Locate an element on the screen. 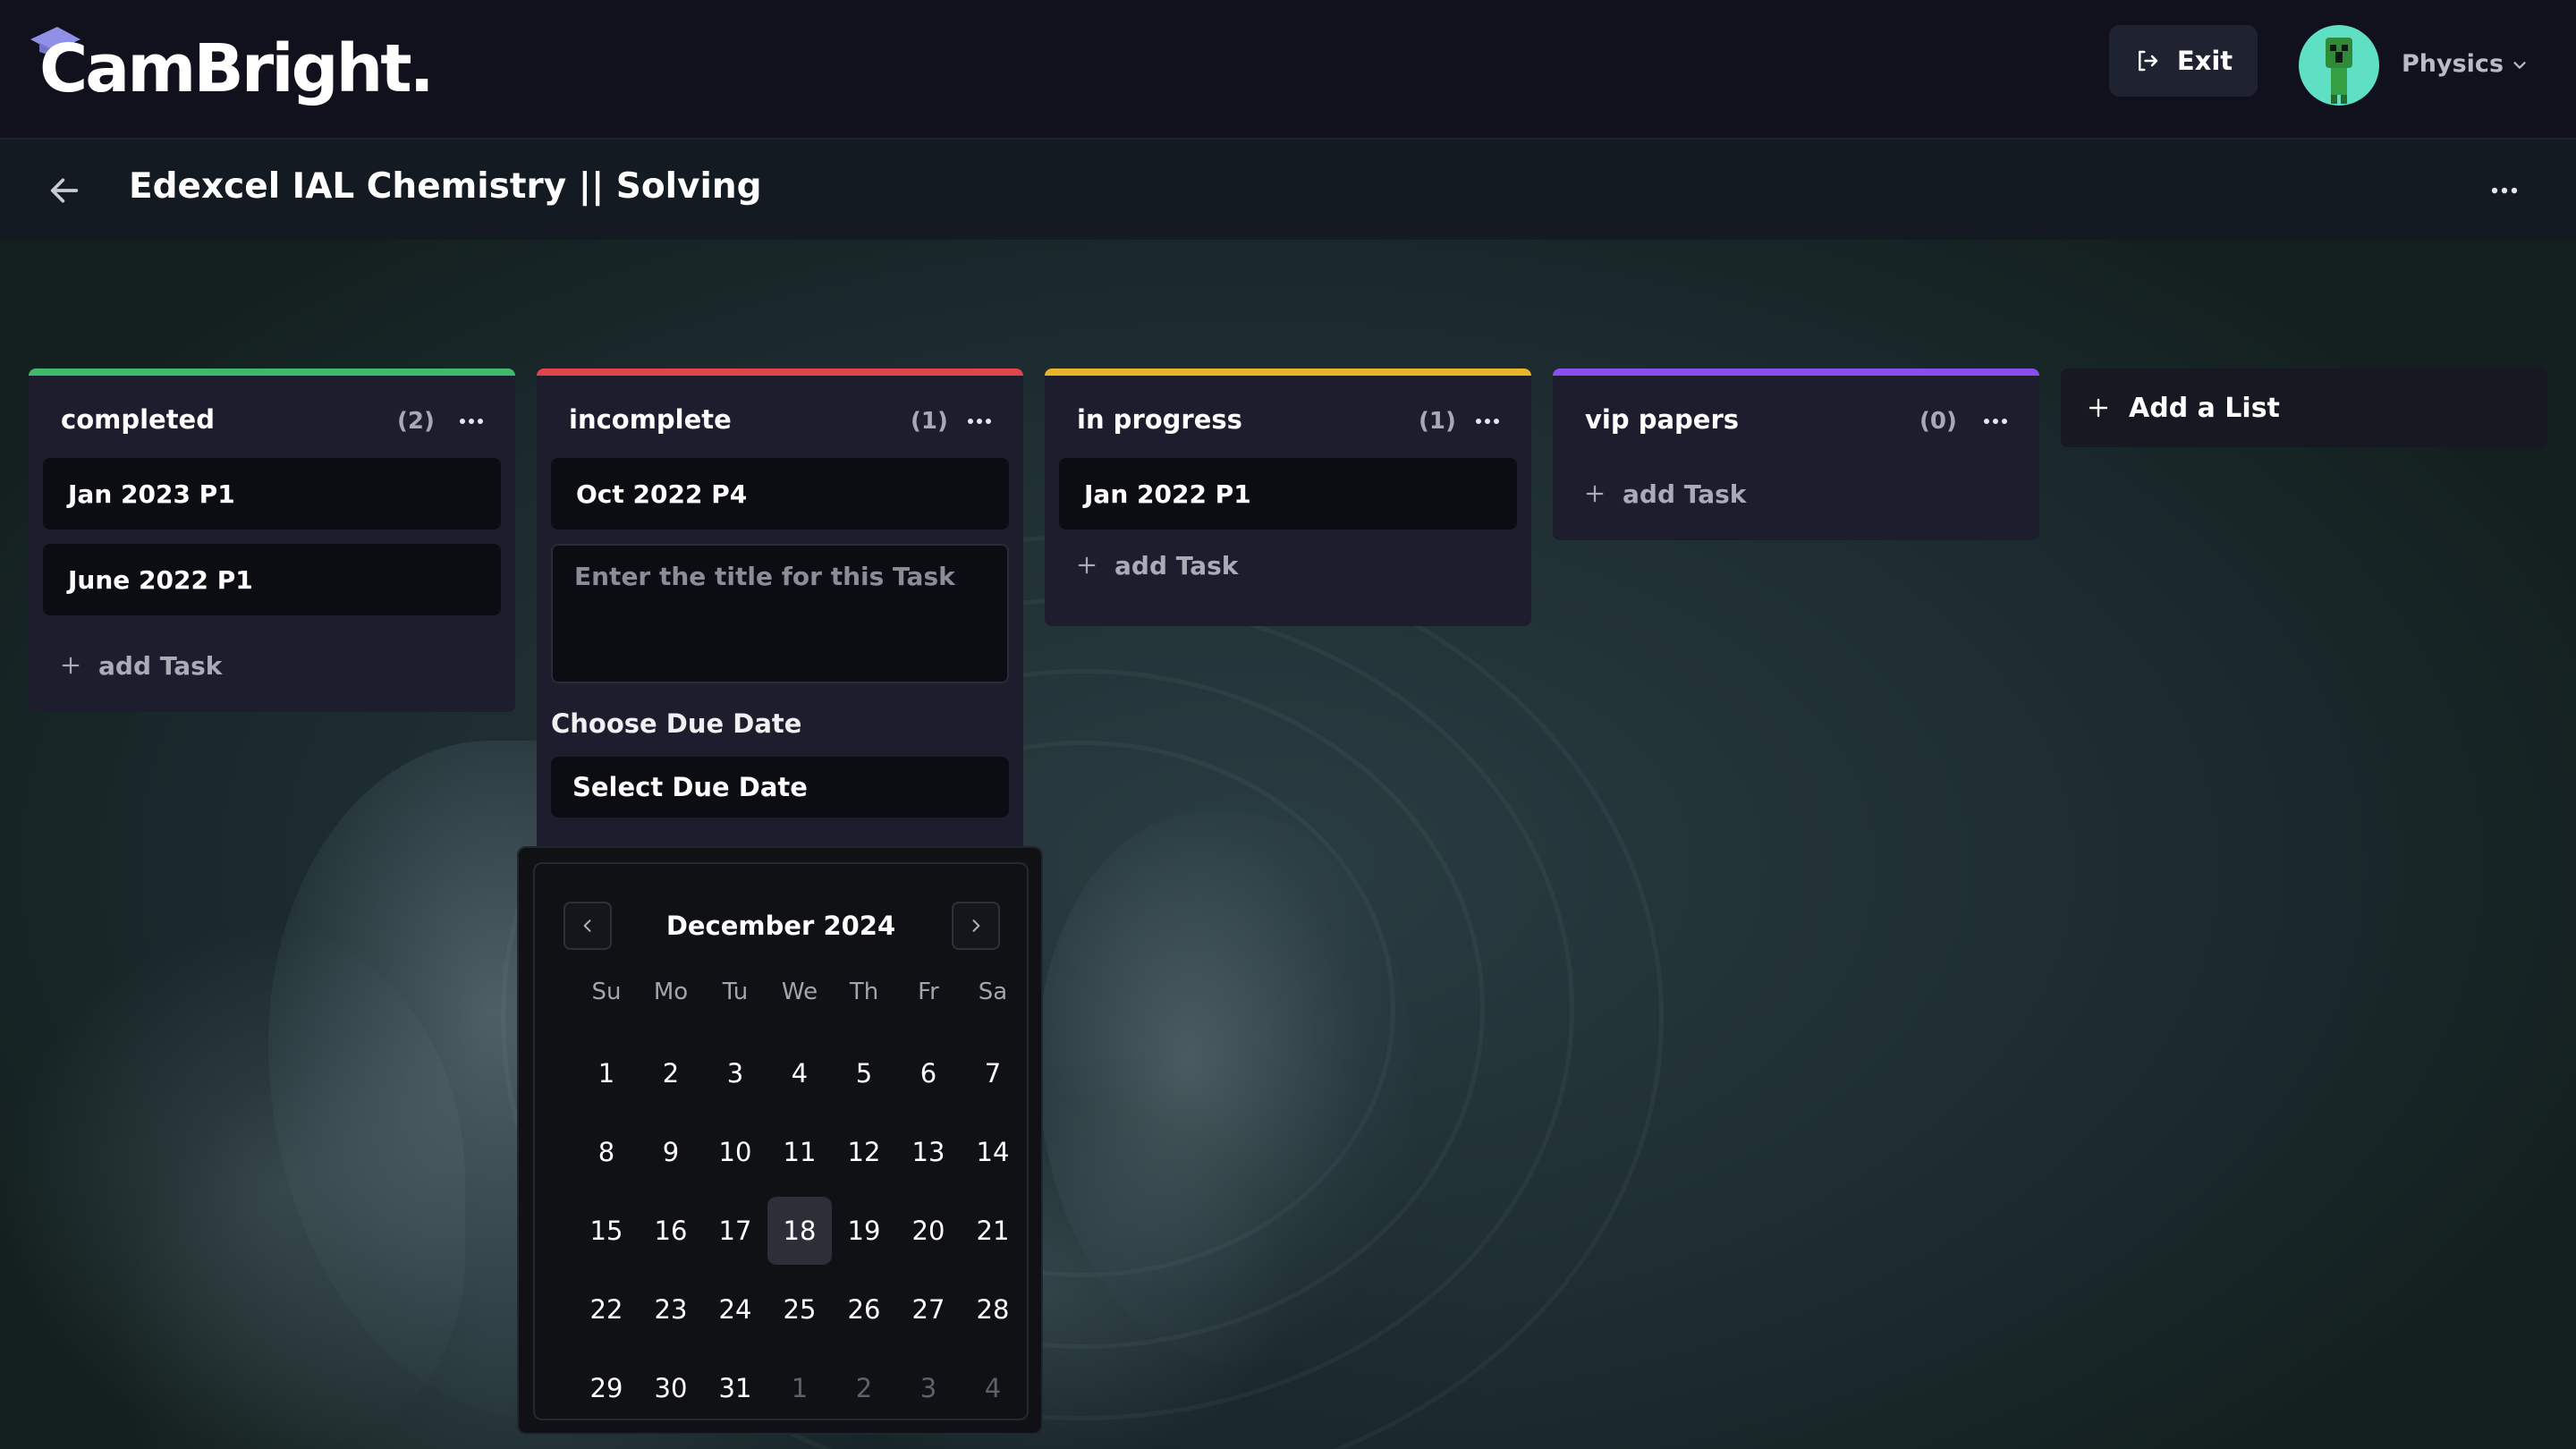  calendar-day: 12 is located at coordinates (864, 1152).